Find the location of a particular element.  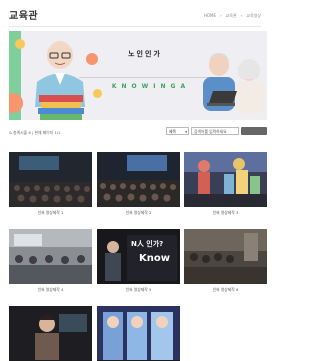

header-divider is located at coordinates (135, 26).